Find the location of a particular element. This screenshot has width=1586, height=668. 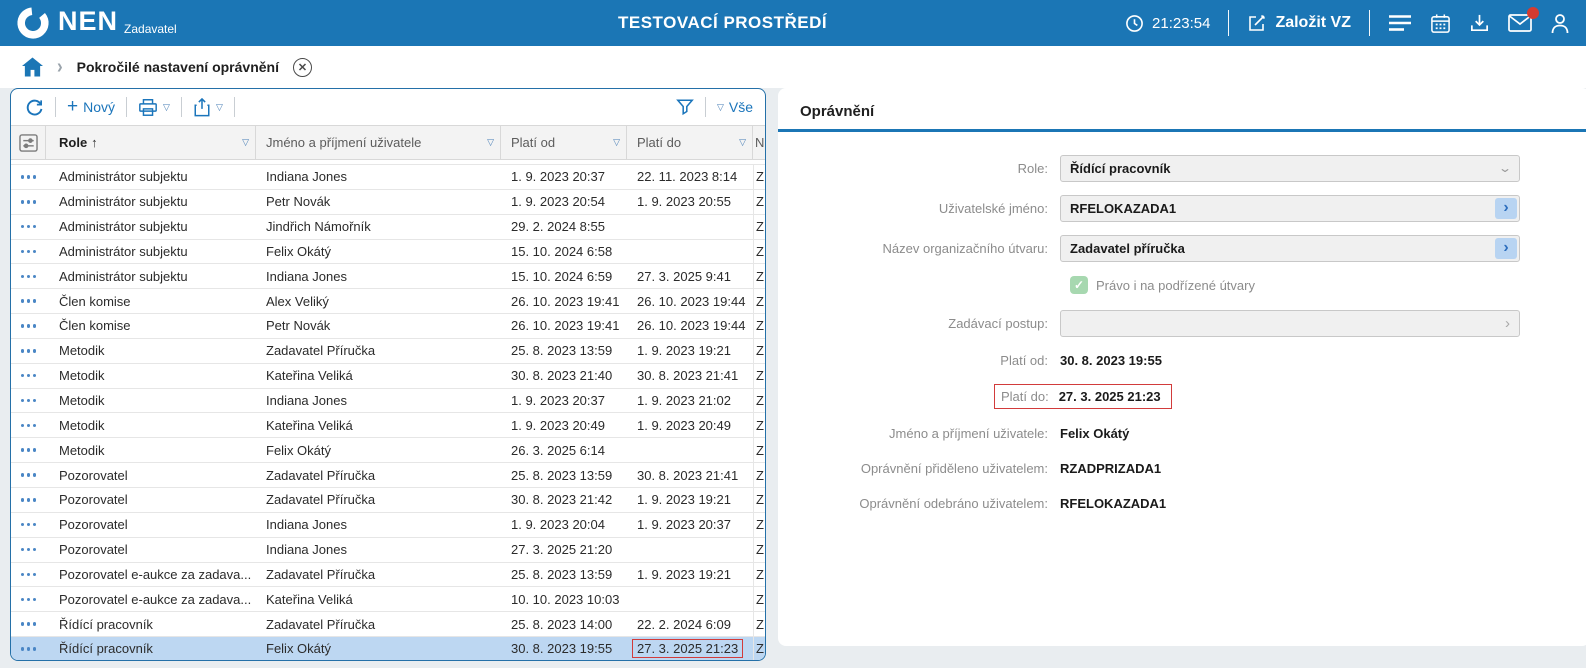

role-select: Řídící pracovník ⌄ is located at coordinates (1290, 168).